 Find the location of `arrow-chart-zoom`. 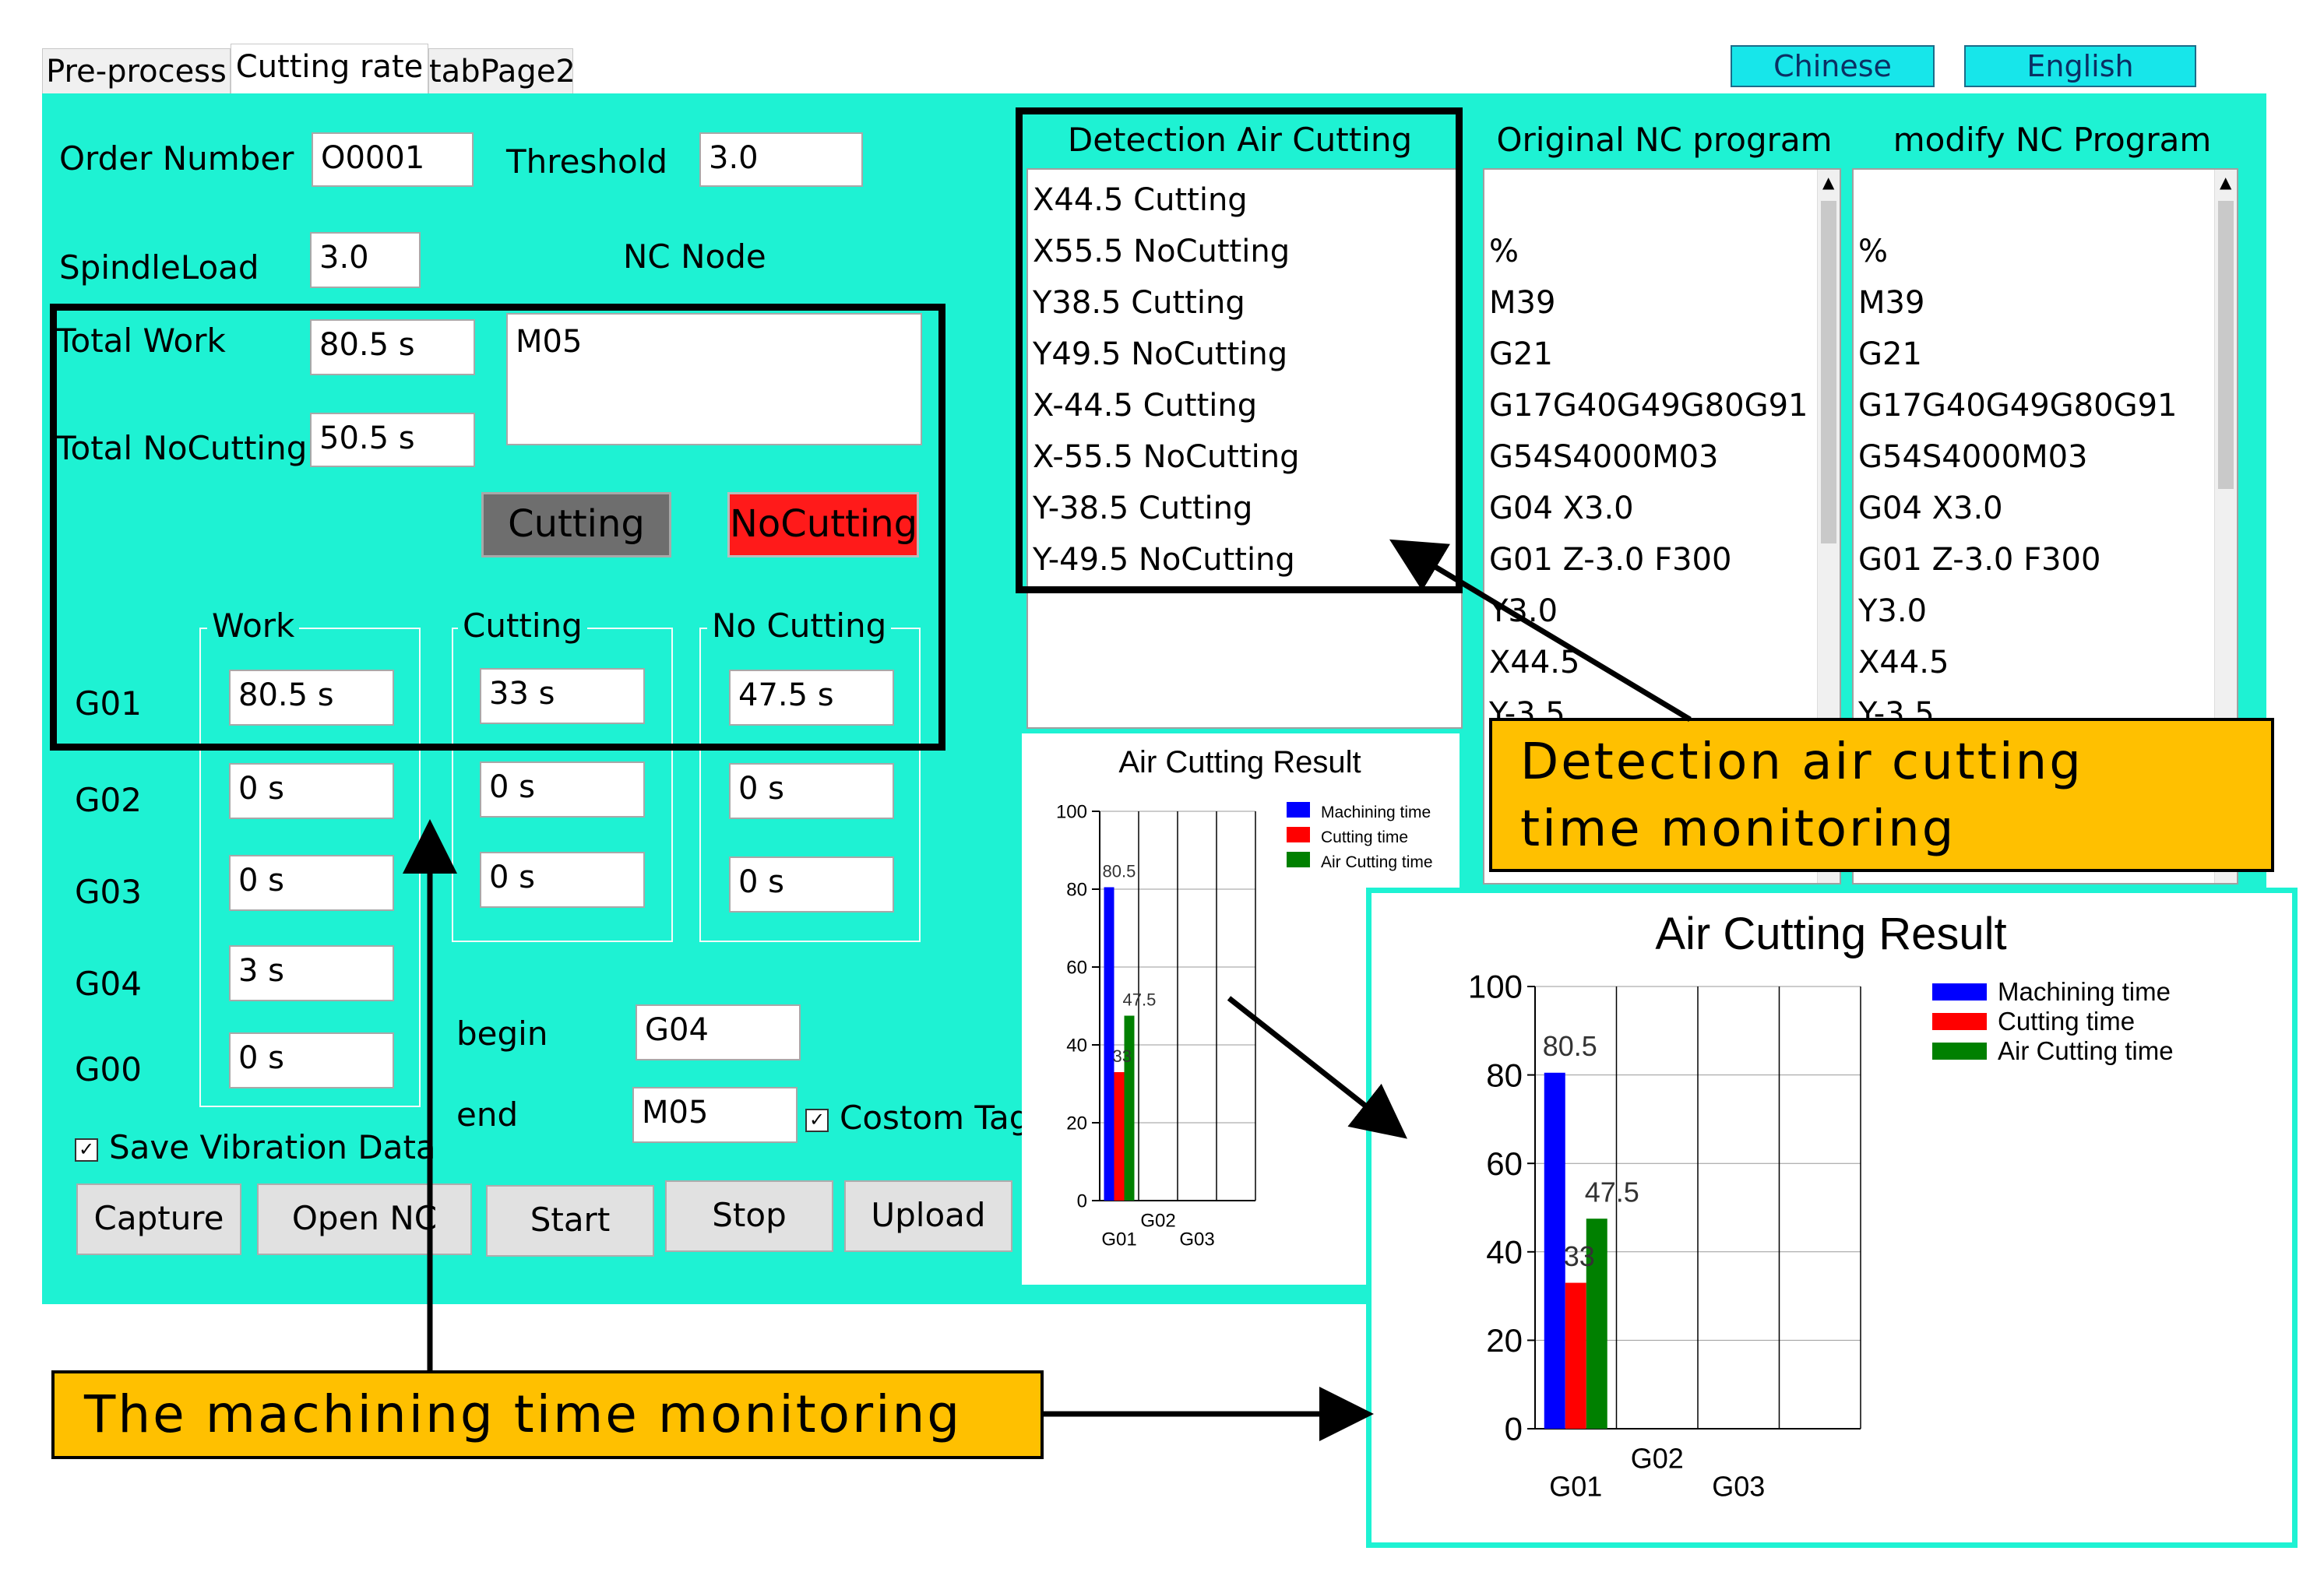

arrow-chart-zoom is located at coordinates (1317, 1067).